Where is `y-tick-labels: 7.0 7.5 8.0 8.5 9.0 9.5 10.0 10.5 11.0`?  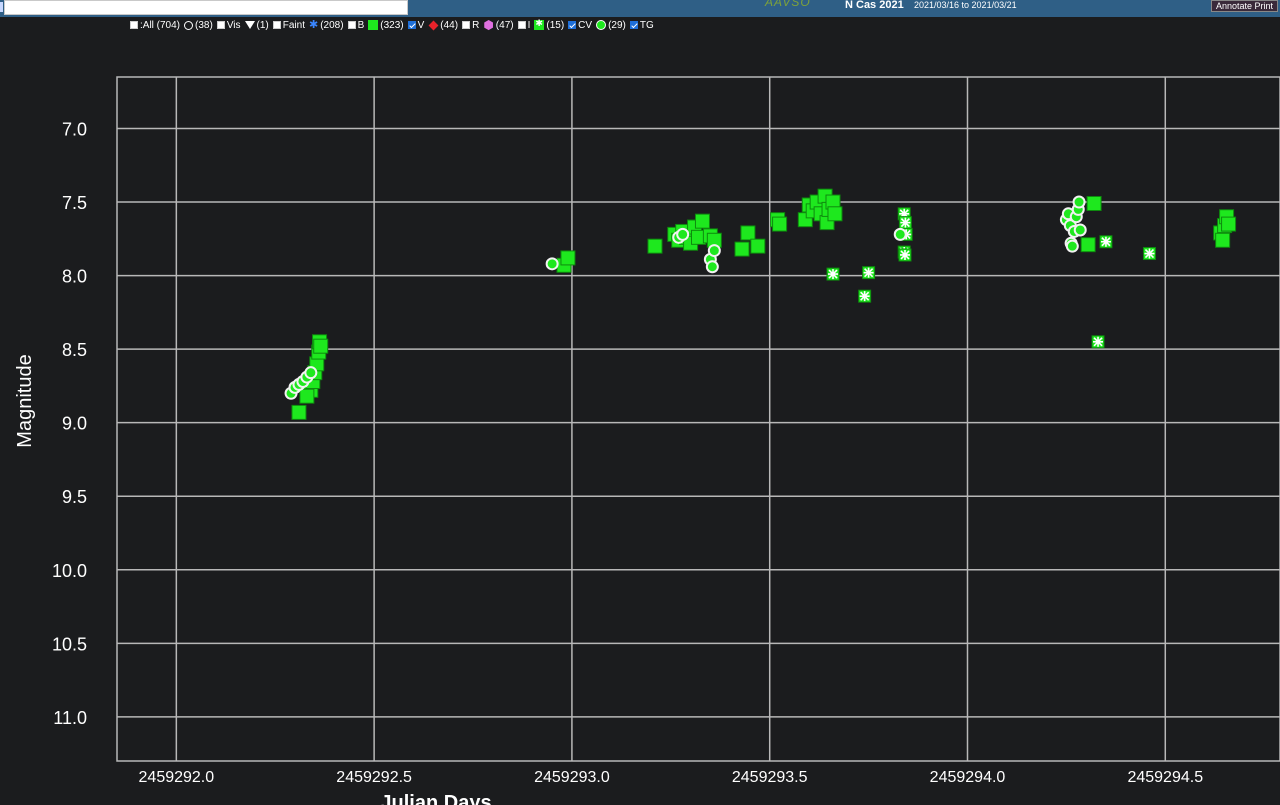 y-tick-labels: 7.0 7.5 8.0 8.5 9.0 9.5 10.0 10.5 11.0 is located at coordinates (69, 423).